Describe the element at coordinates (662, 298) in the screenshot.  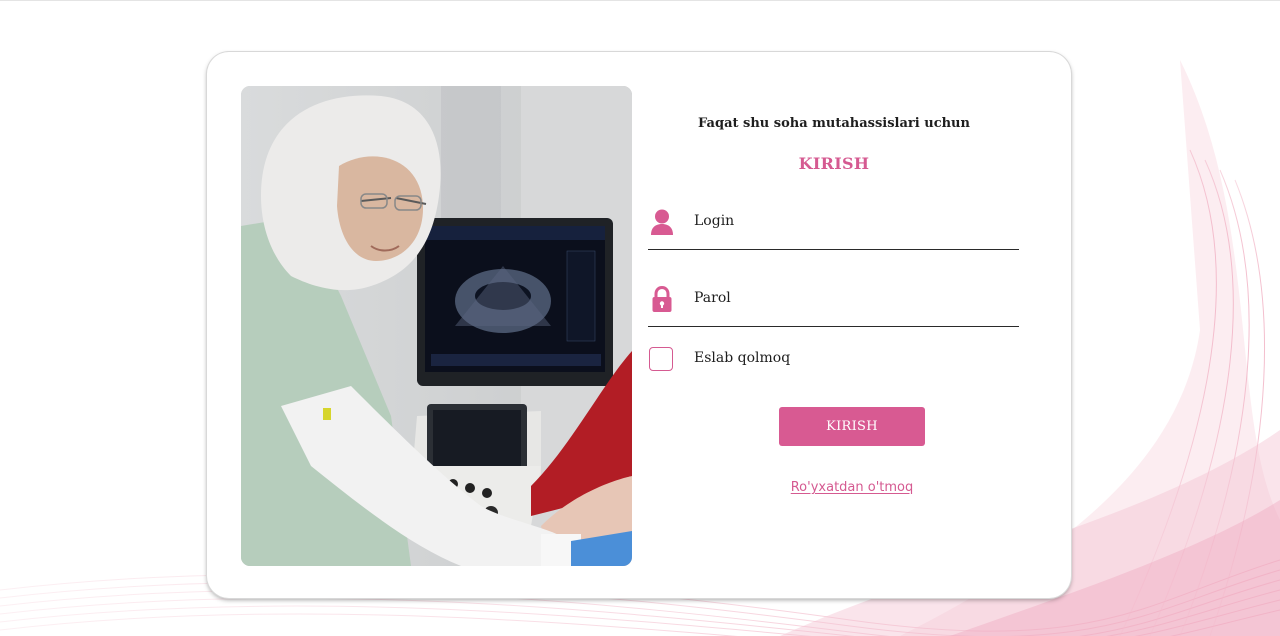
I see `lock-icon` at that location.